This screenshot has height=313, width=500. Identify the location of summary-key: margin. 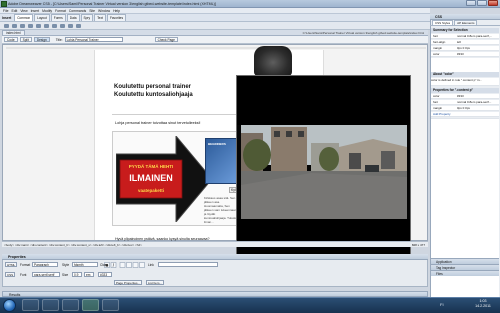
(438, 48).